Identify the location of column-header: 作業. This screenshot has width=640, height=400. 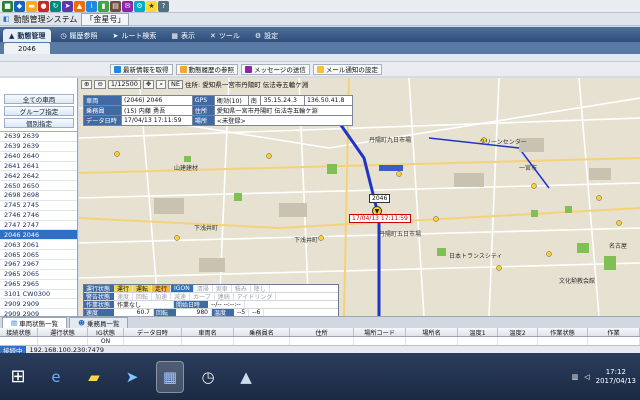
(614, 332).